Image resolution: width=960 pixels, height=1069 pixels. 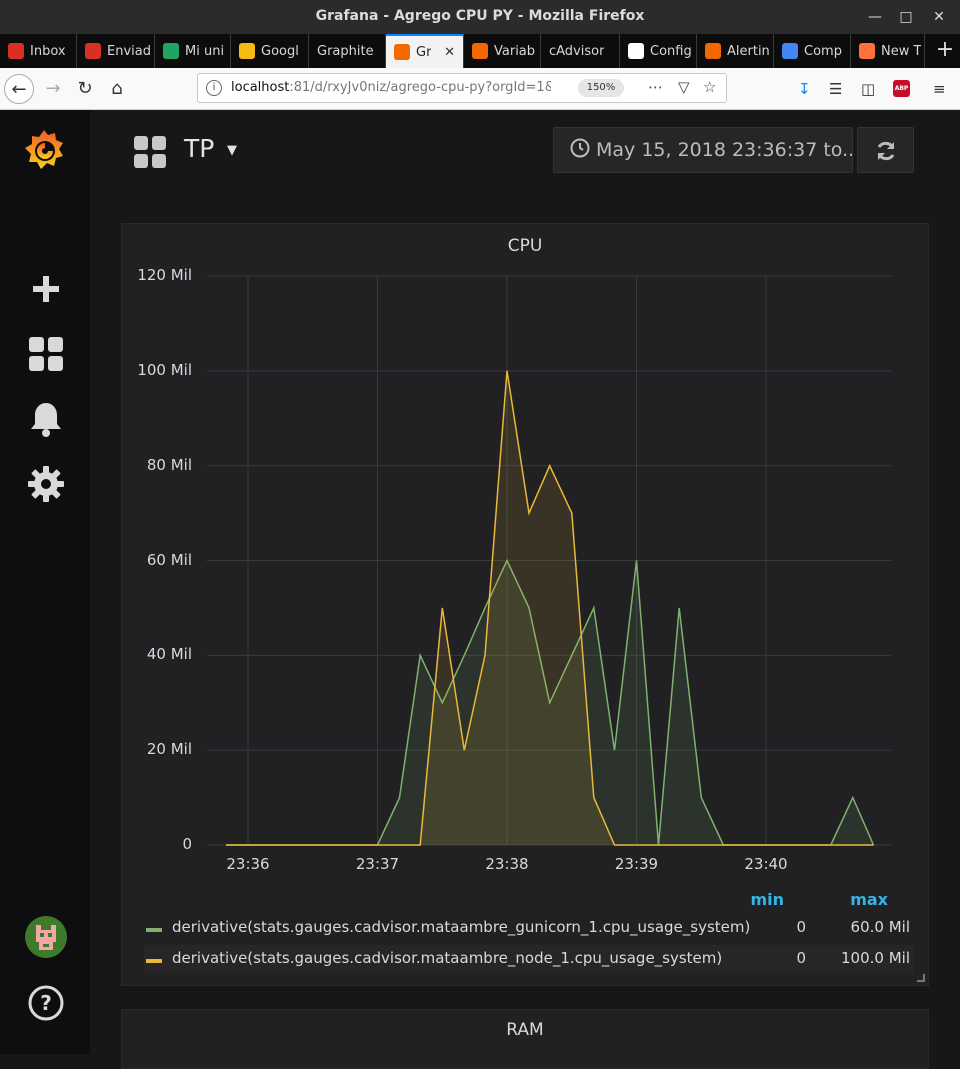 I want to click on tab-label: Gr, so click(x=424, y=52).